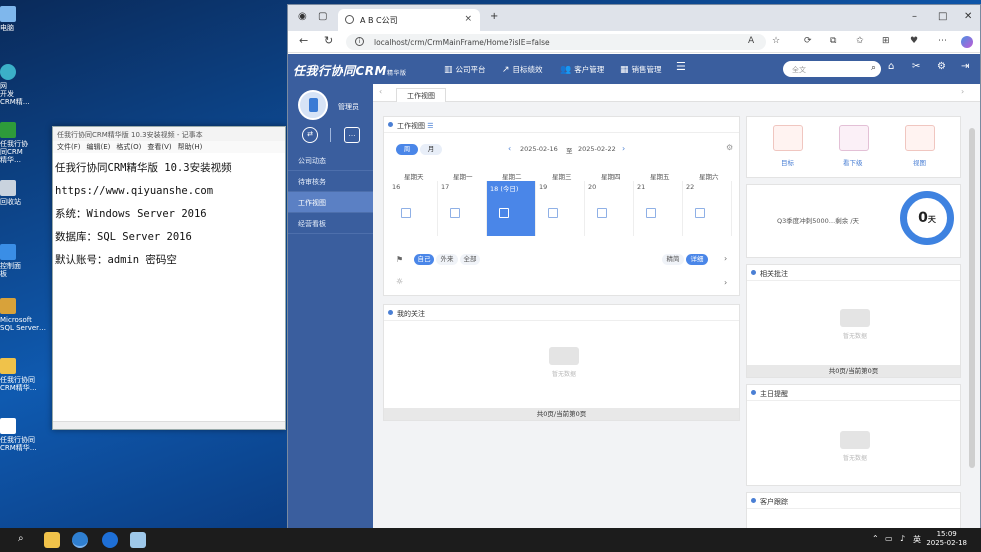 The height and width of the screenshot is (552, 981). Describe the element at coordinates (190, 147) in the screenshot. I see `menu-help: 帮助(H)` at that location.